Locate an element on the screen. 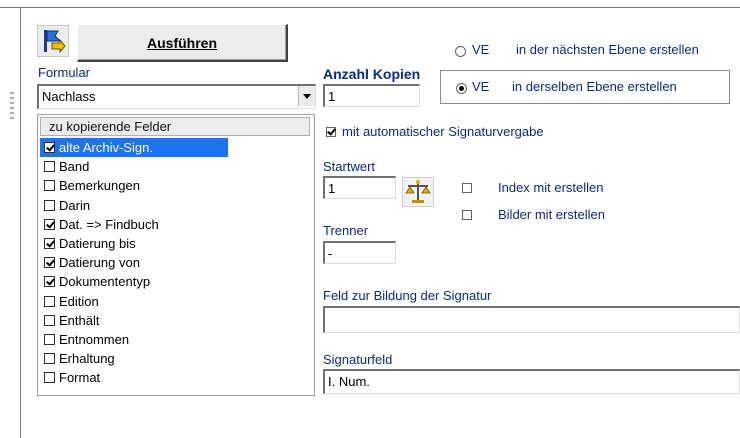 This screenshot has height=438, width=740. signature-field-value: I. Num. is located at coordinates (349, 381).